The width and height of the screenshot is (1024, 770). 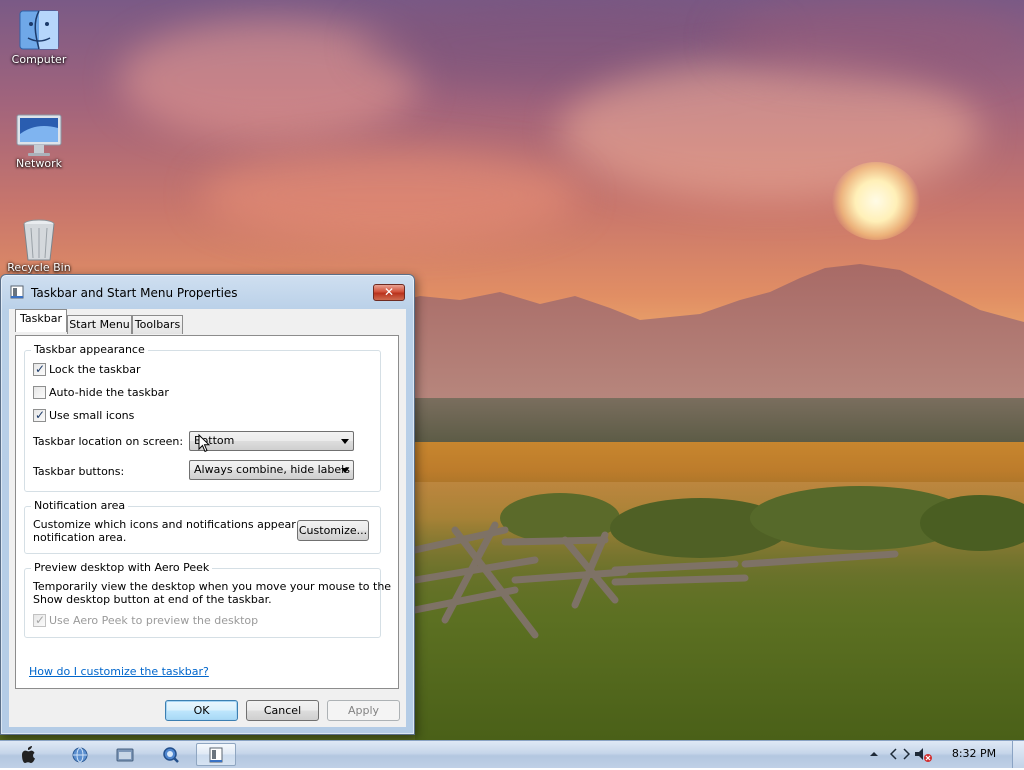 I want to click on tab-toolbars: Toolbars, so click(x=157, y=324).